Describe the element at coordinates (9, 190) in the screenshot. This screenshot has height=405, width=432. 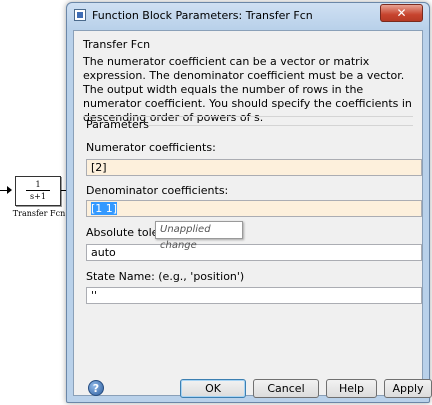
I see `input-port-arrow` at that location.